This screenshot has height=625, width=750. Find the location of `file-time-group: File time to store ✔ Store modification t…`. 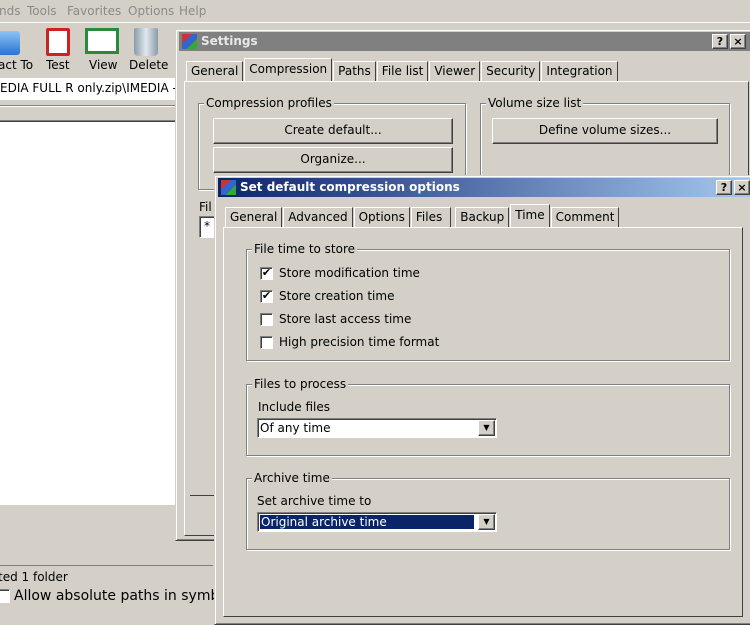

file-time-group: File time to store ✔ Store modification t… is located at coordinates (488, 301).